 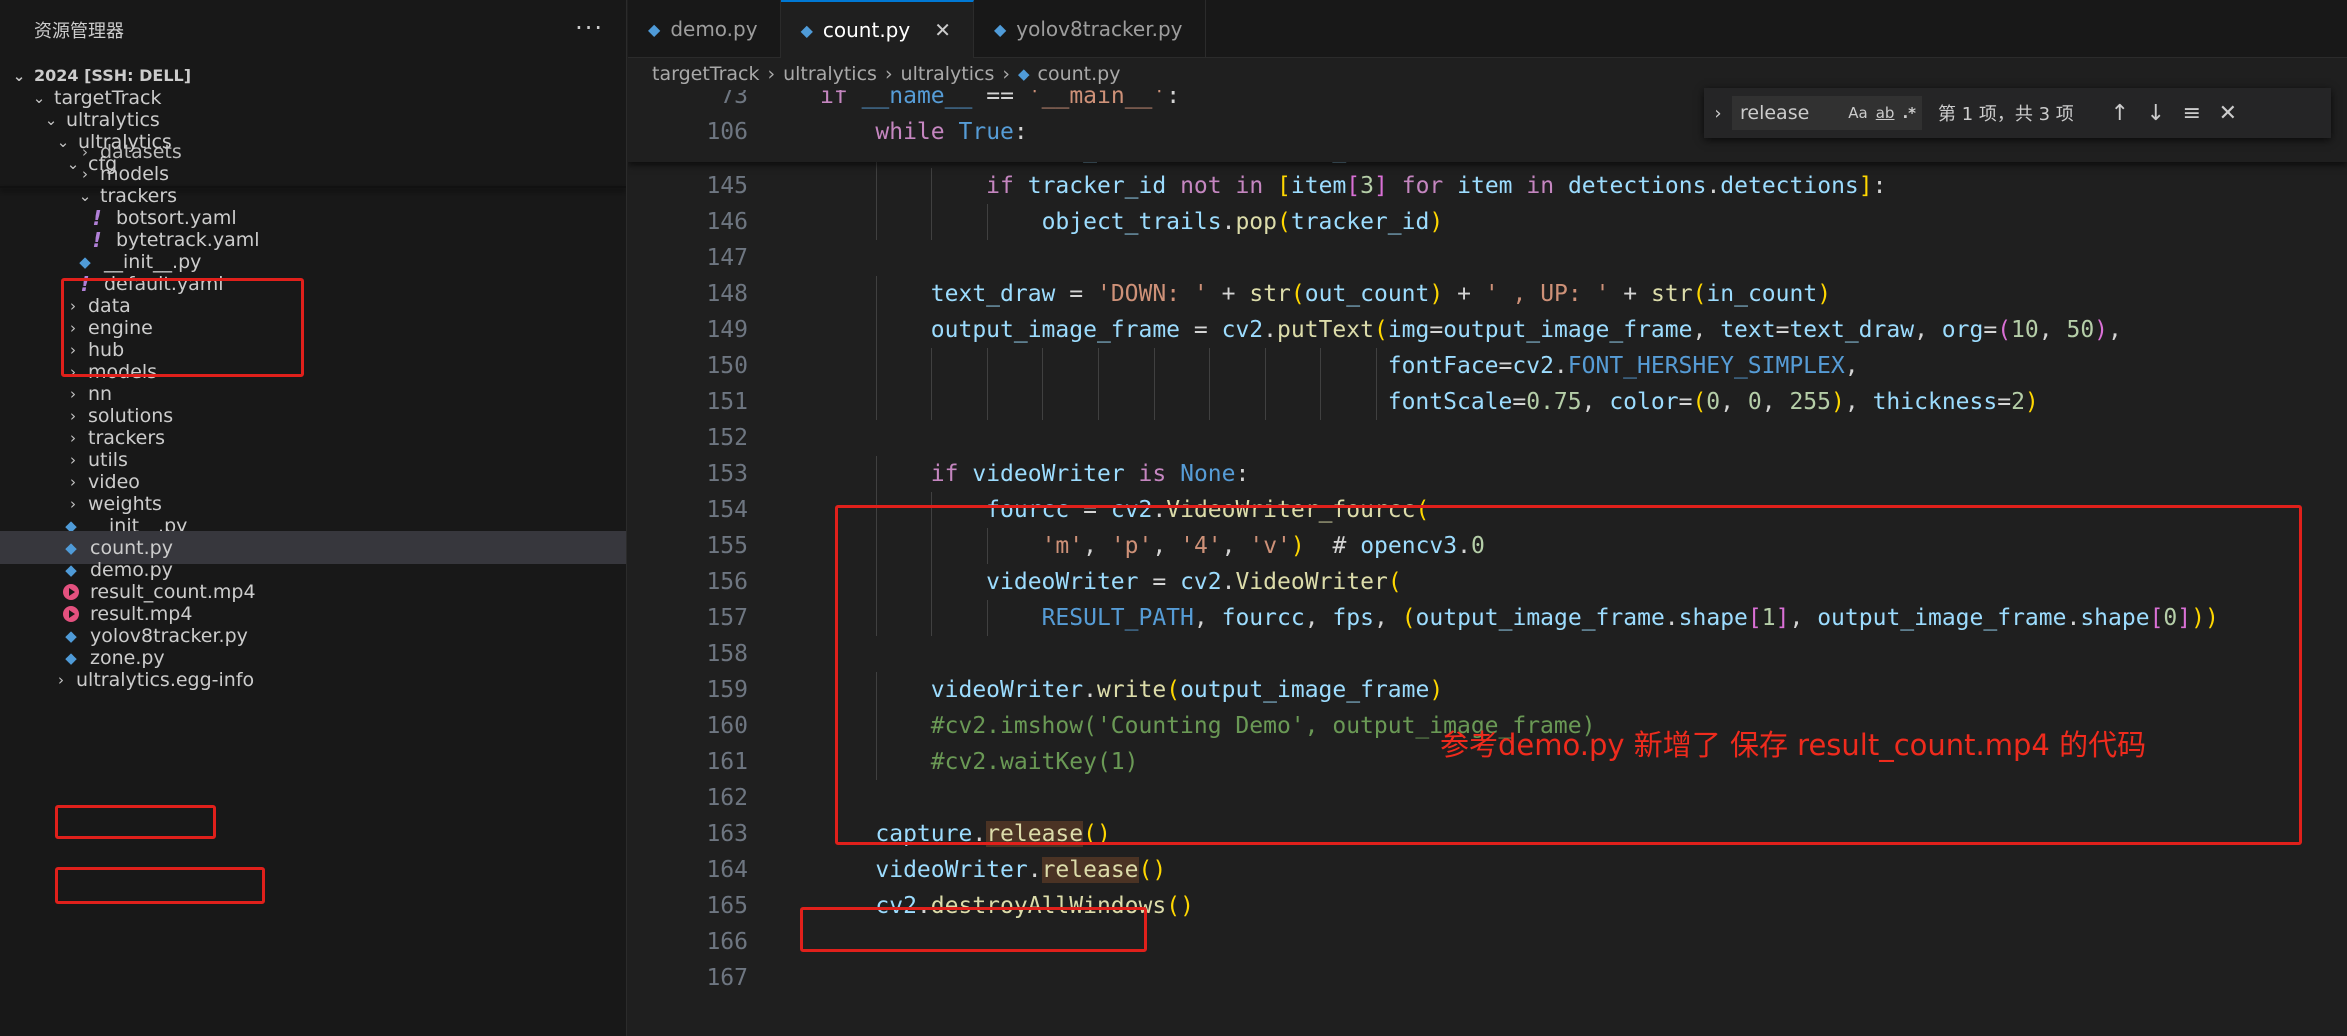 What do you see at coordinates (1487, 510) in the screenshot?
I see `code-line: 154 fourcc = cv2.VideoWriter_fourcc(` at bounding box center [1487, 510].